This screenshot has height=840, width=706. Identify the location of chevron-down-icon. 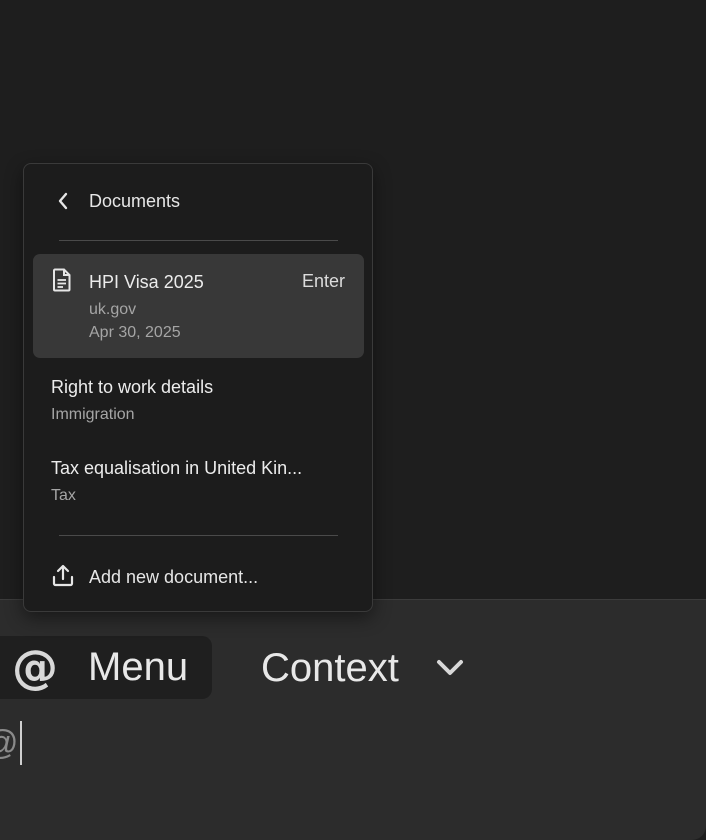
(450, 668).